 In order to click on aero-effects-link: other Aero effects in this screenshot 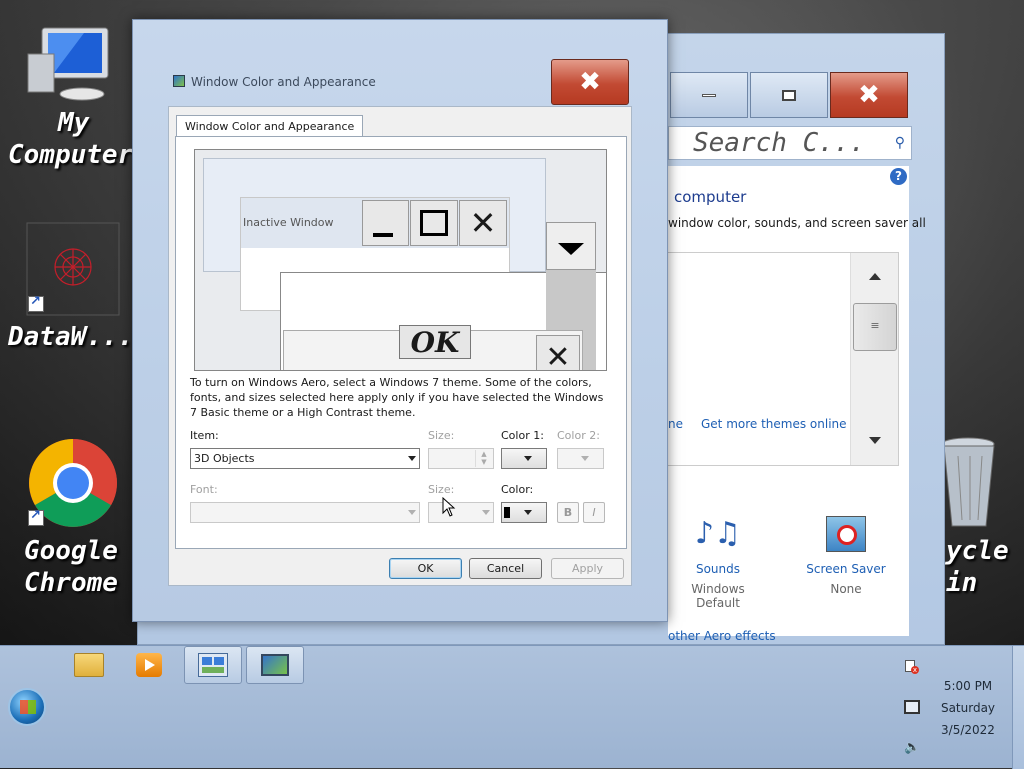, I will do `click(722, 636)`.